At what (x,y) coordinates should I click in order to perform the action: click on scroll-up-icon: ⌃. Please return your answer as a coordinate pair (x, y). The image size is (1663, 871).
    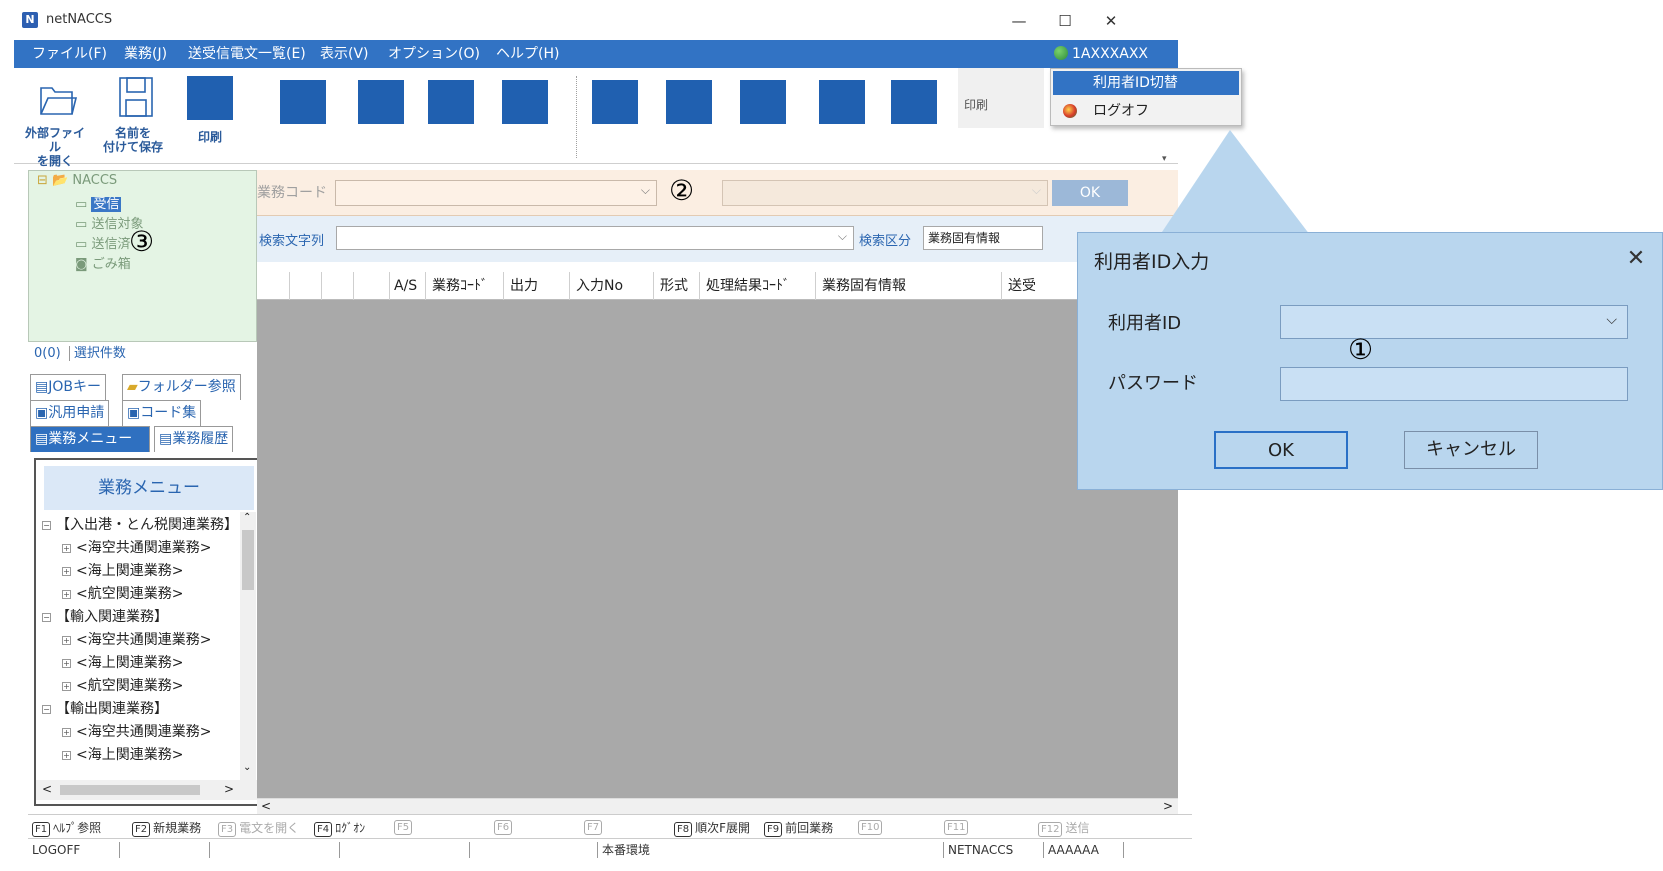
    Looking at the image, I should click on (247, 517).